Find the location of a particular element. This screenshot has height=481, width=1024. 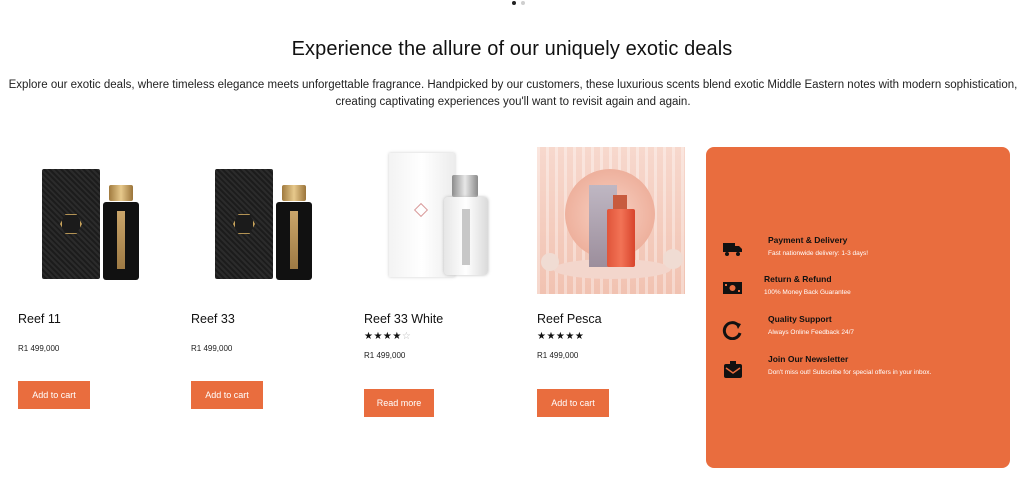

rating-stars: ★★★★☆ is located at coordinates (388, 336).